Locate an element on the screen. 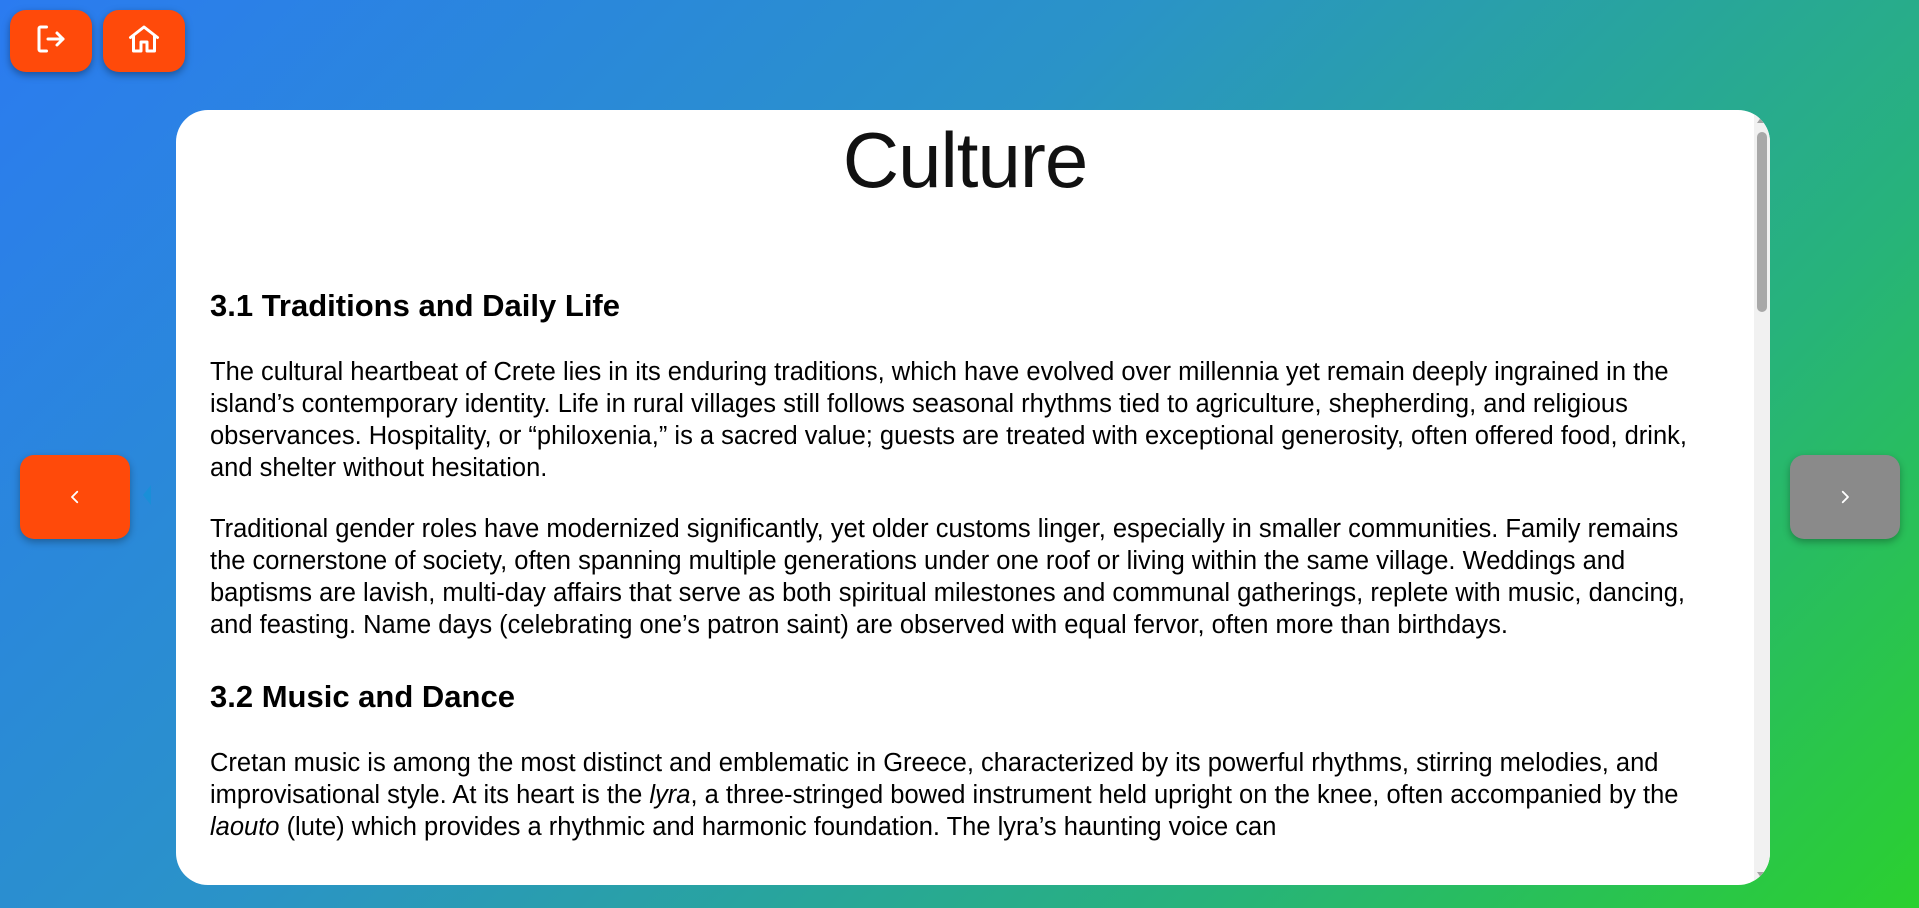 This screenshot has width=1919, height=908. home-button is located at coordinates (144, 41).